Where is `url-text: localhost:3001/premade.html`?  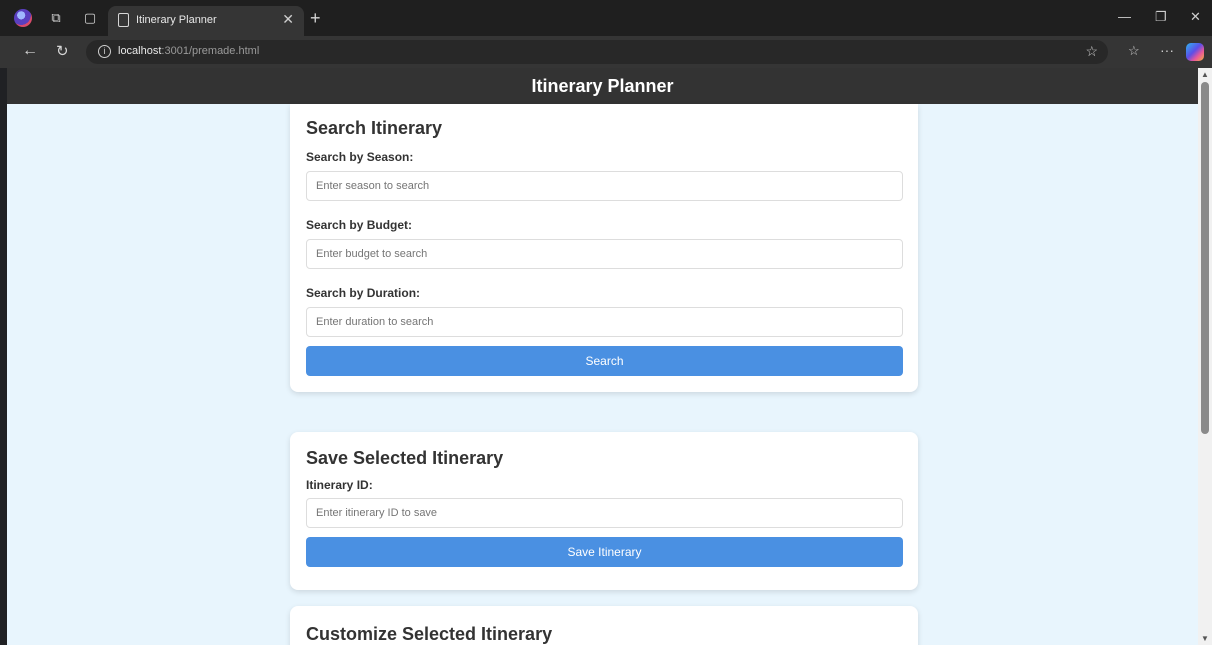
url-text: localhost:3001/premade.html is located at coordinates (188, 51).